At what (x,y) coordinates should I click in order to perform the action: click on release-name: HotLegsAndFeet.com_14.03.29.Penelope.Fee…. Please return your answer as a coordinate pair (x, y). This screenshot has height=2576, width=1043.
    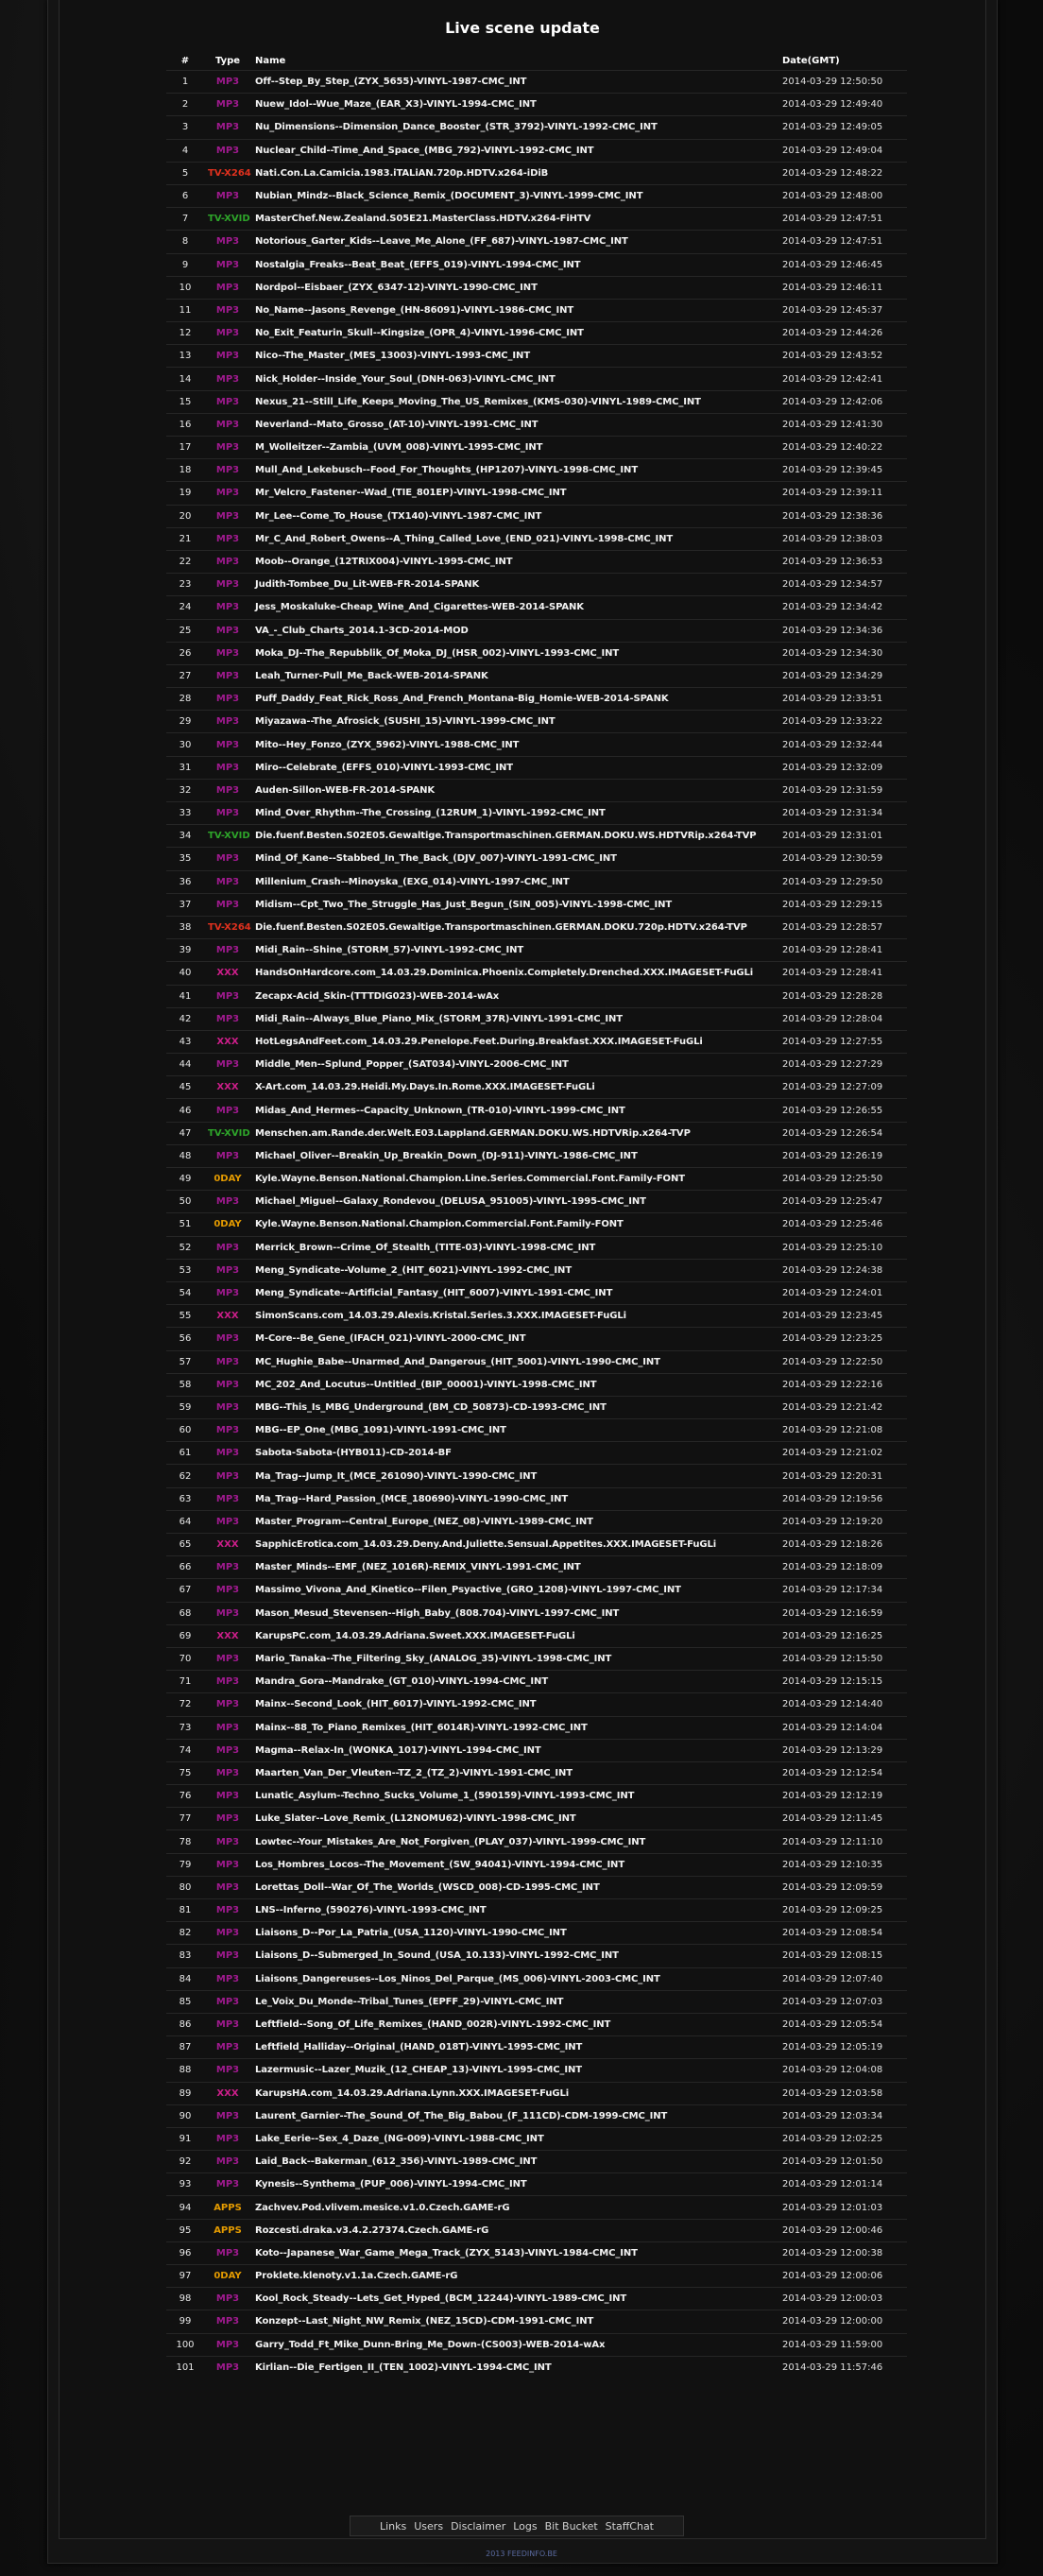
    Looking at the image, I should click on (514, 1041).